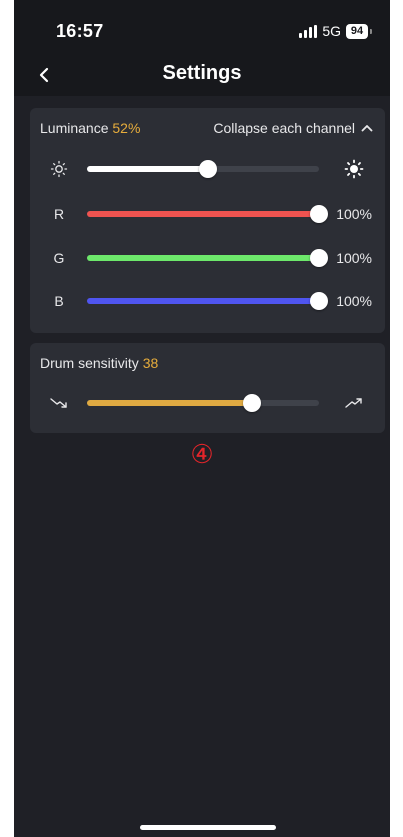 The width and height of the screenshot is (403, 837). I want to click on channel-label: B, so click(59, 301).